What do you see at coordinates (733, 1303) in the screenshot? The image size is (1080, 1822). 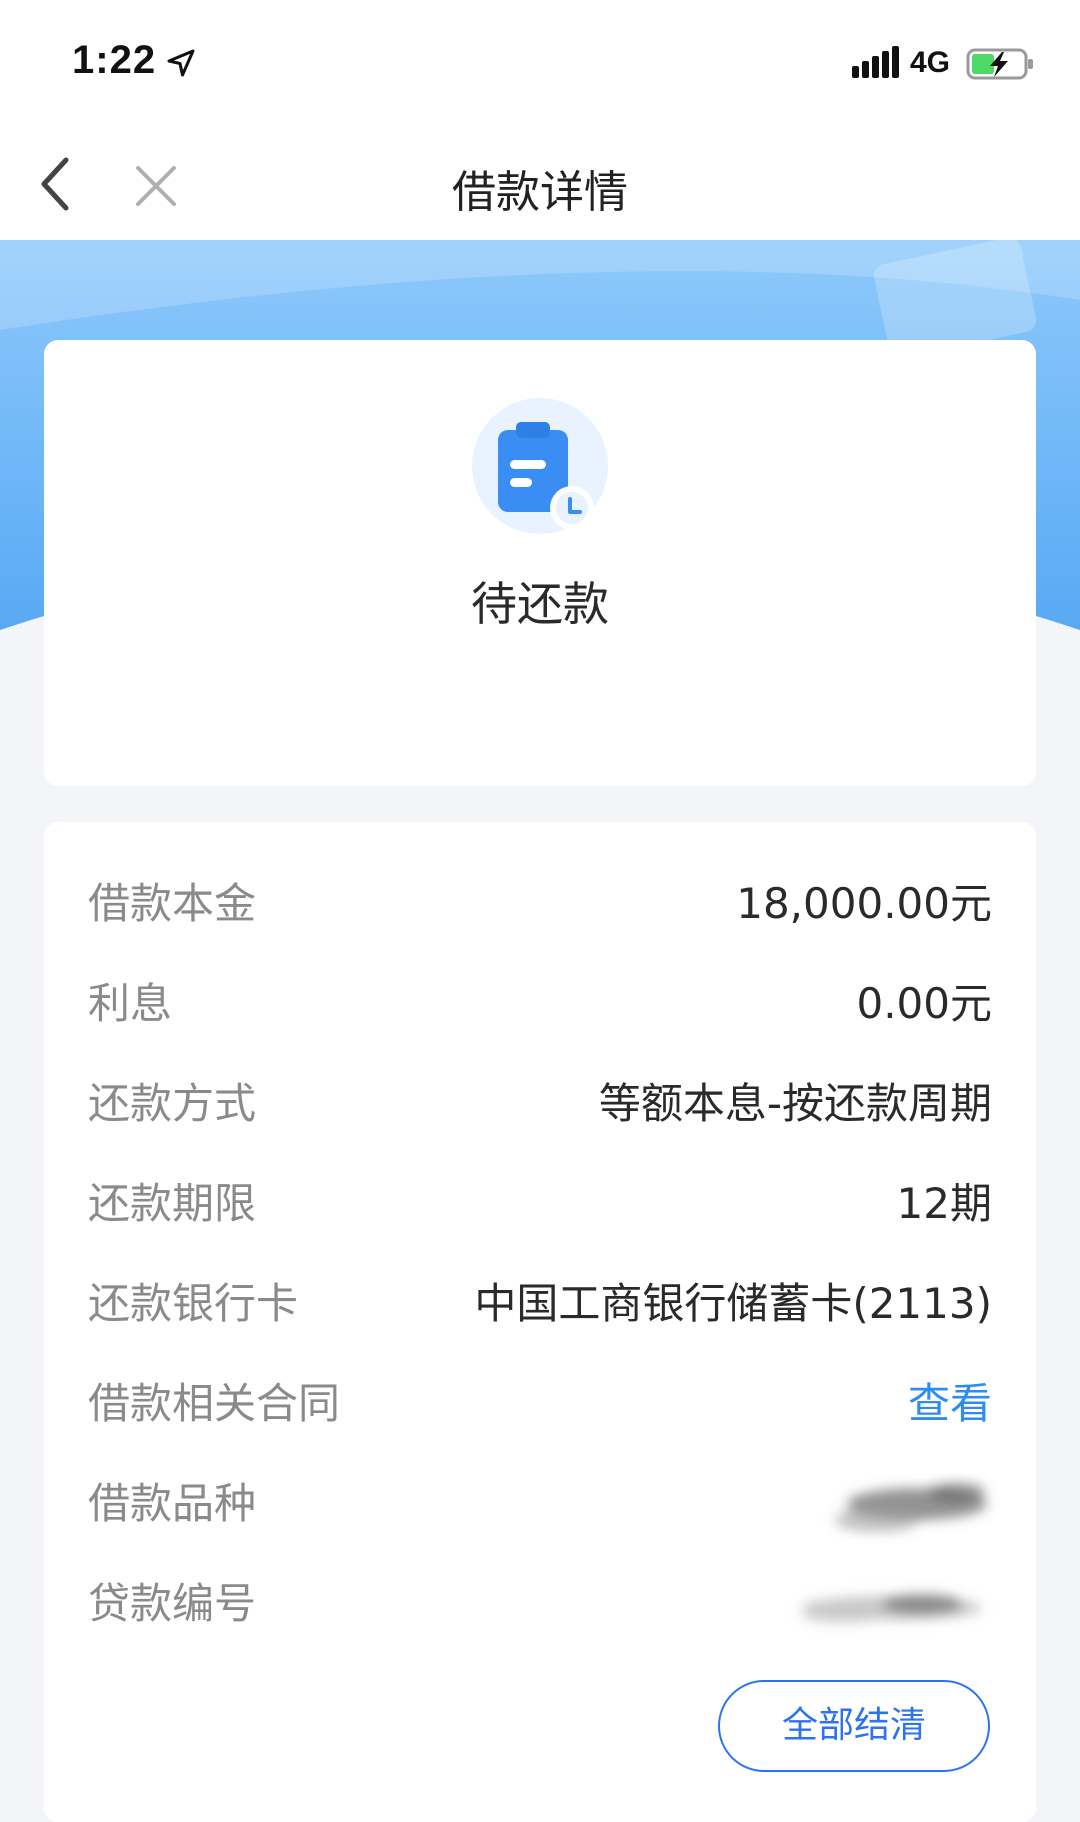 I see `bank-card-value: 中国工商银行储蓄卡(2113)` at bounding box center [733, 1303].